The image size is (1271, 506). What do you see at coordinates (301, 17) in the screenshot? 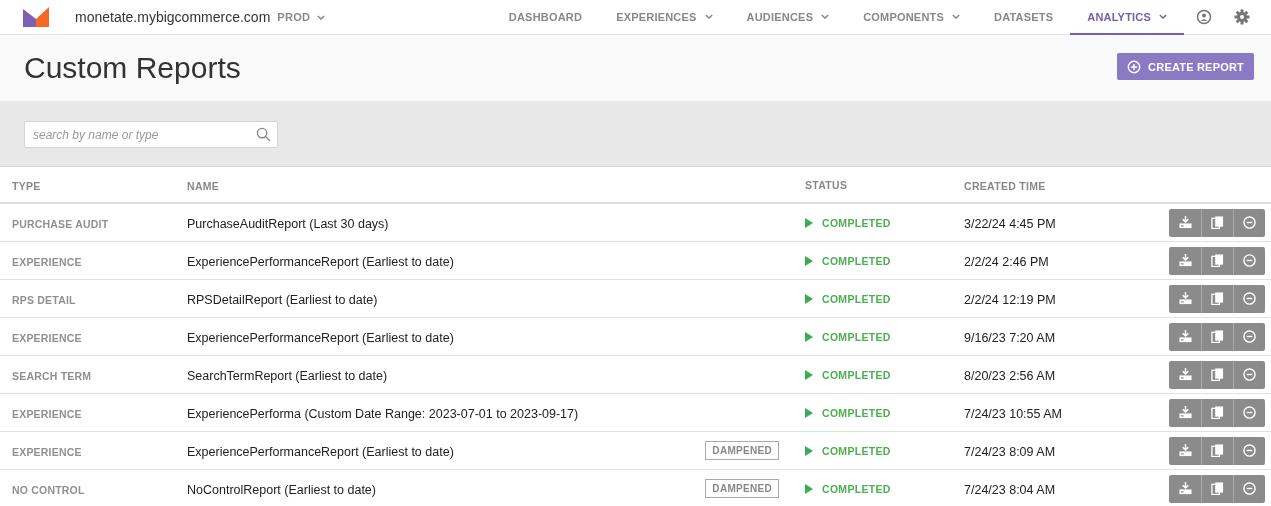
I see `environment-dropdown: PROD` at bounding box center [301, 17].